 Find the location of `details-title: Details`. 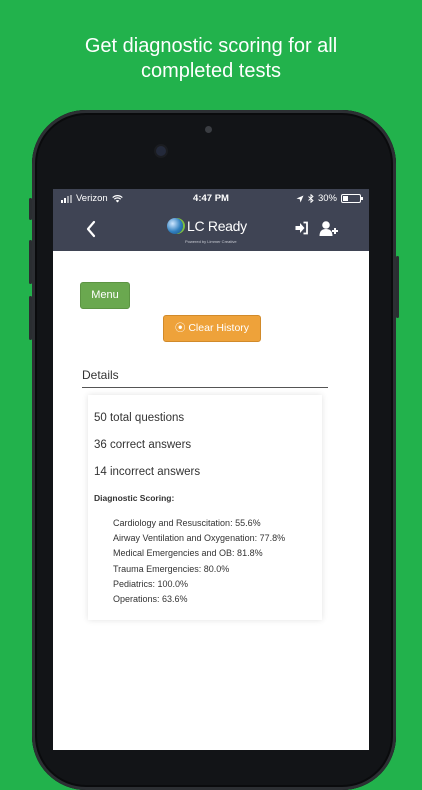

details-title: Details is located at coordinates (100, 375).